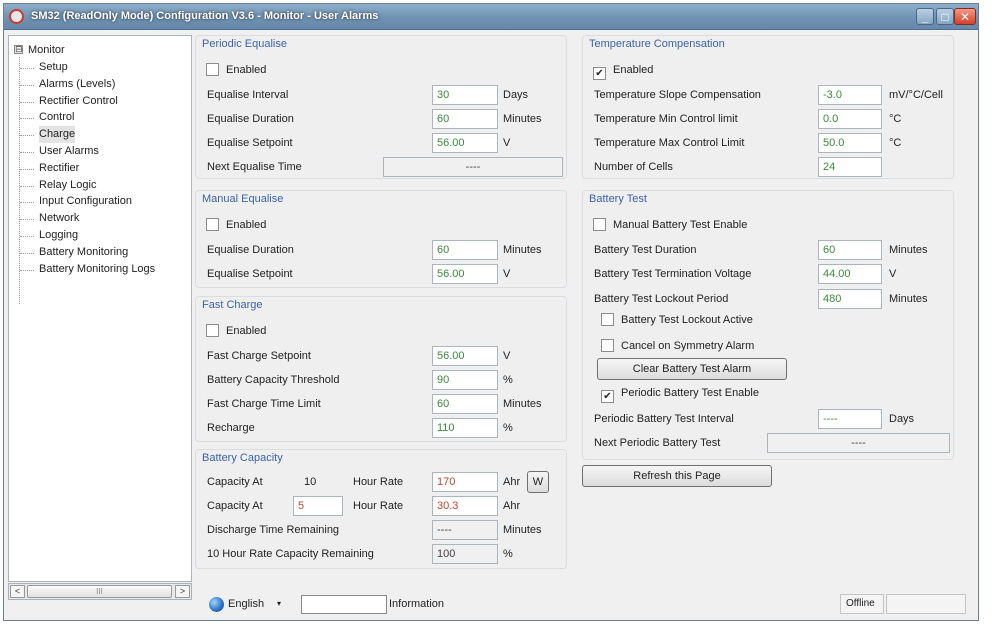 The image size is (1000, 629). Describe the element at coordinates (236, 226) in the screenshot. I see `manual-equalise-enabled-checkbox: Enabled` at that location.